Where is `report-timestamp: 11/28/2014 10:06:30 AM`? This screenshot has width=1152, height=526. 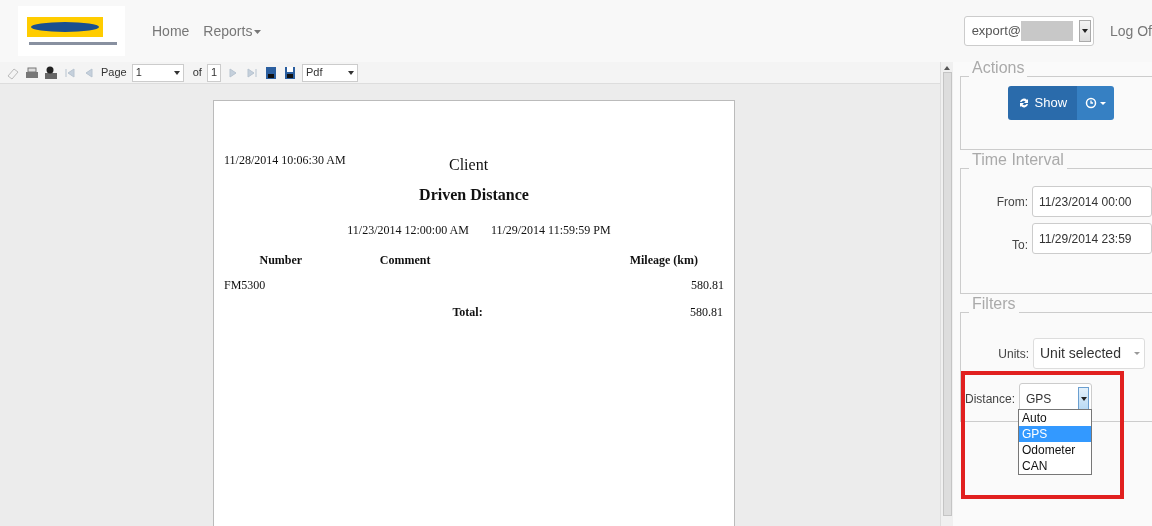
report-timestamp: 11/28/2014 10:06:30 AM is located at coordinates (285, 160).